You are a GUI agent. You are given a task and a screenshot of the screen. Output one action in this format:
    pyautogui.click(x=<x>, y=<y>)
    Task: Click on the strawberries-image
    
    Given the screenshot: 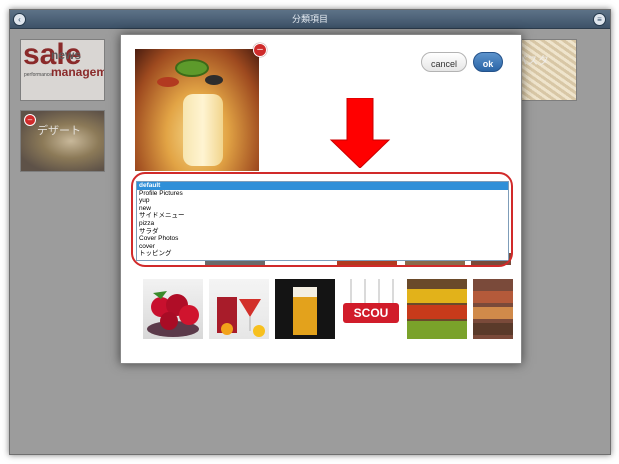 What is the action you would take?
    pyautogui.click(x=173, y=314)
    